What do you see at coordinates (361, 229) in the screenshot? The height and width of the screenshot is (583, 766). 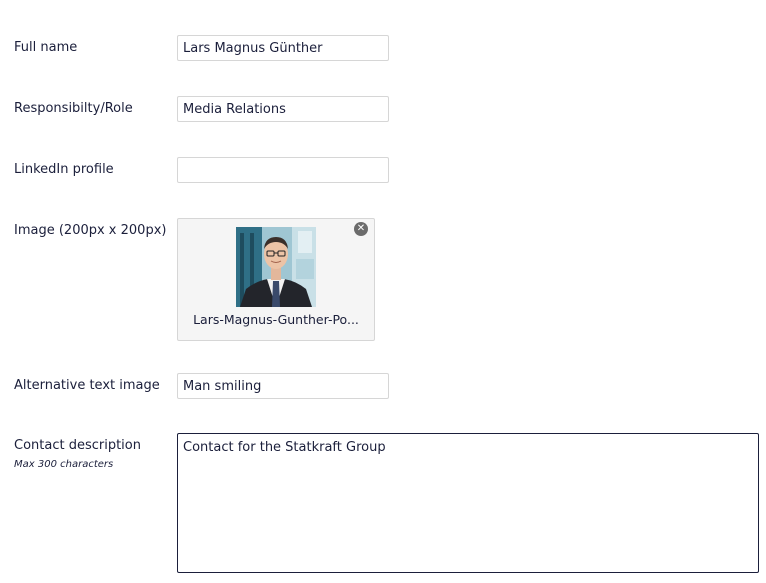 I see `remove-image-icon: ✕` at bounding box center [361, 229].